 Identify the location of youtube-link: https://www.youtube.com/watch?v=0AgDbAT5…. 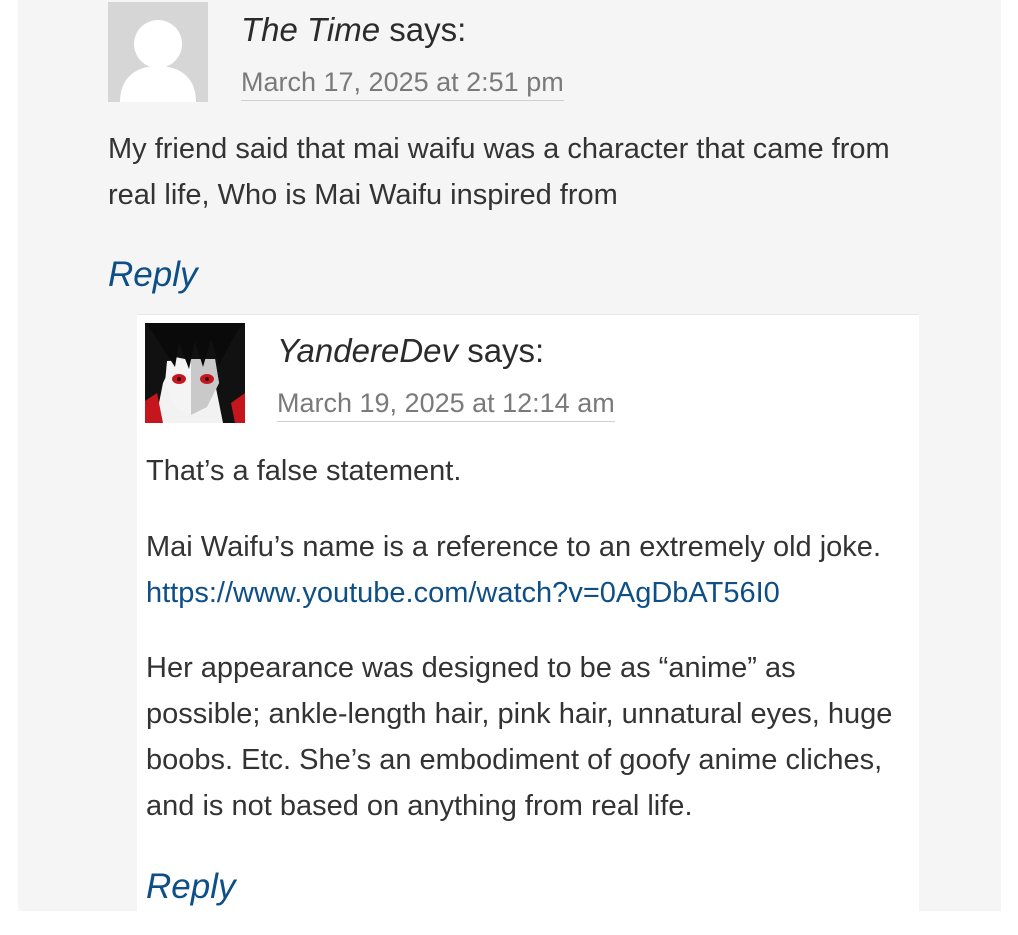
(463, 593).